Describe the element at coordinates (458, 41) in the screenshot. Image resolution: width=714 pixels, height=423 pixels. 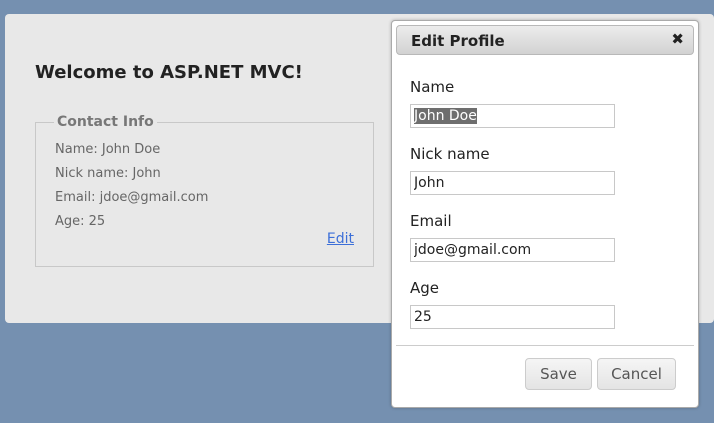
I see `dialog-title: Edit Profile` at that location.